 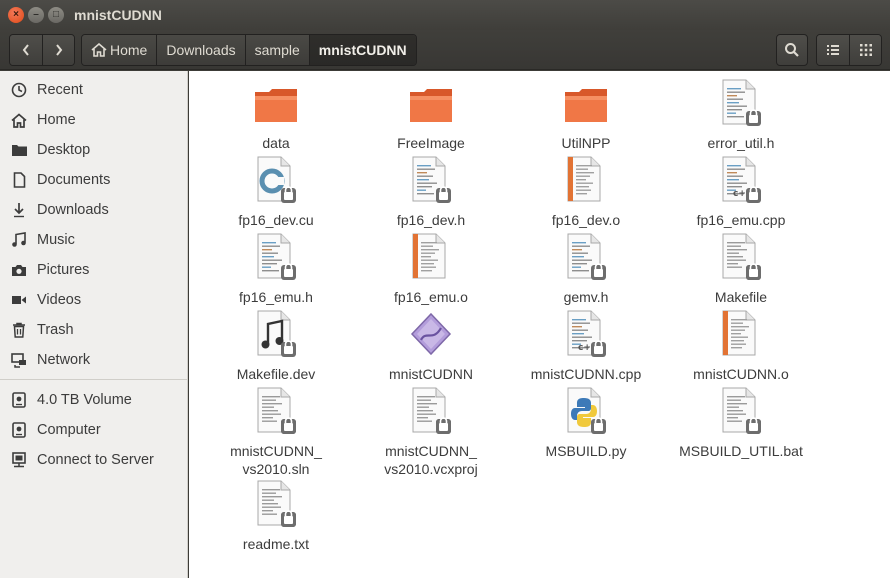 What do you see at coordinates (69, 430) in the screenshot?
I see `sidebar-item-label: Computer` at bounding box center [69, 430].